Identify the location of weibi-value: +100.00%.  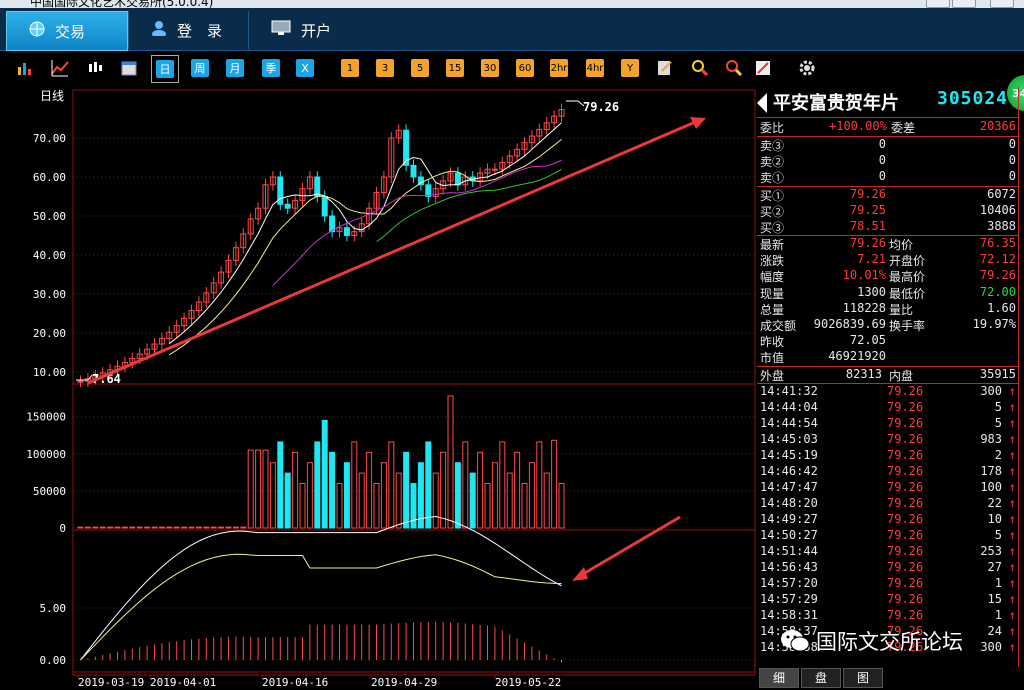
(858, 126).